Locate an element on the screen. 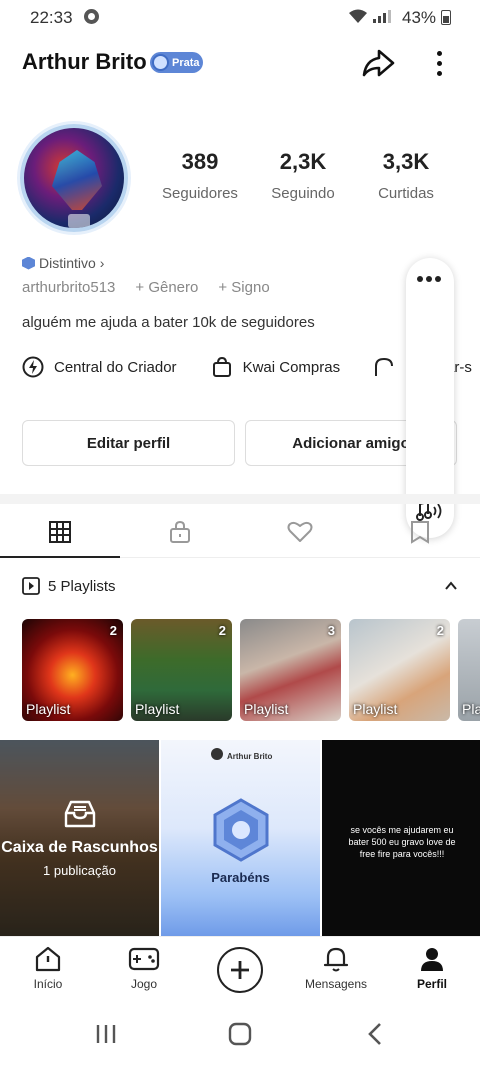 This screenshot has height=1066, width=480. drafts-count: 1 publicação is located at coordinates (79, 870).